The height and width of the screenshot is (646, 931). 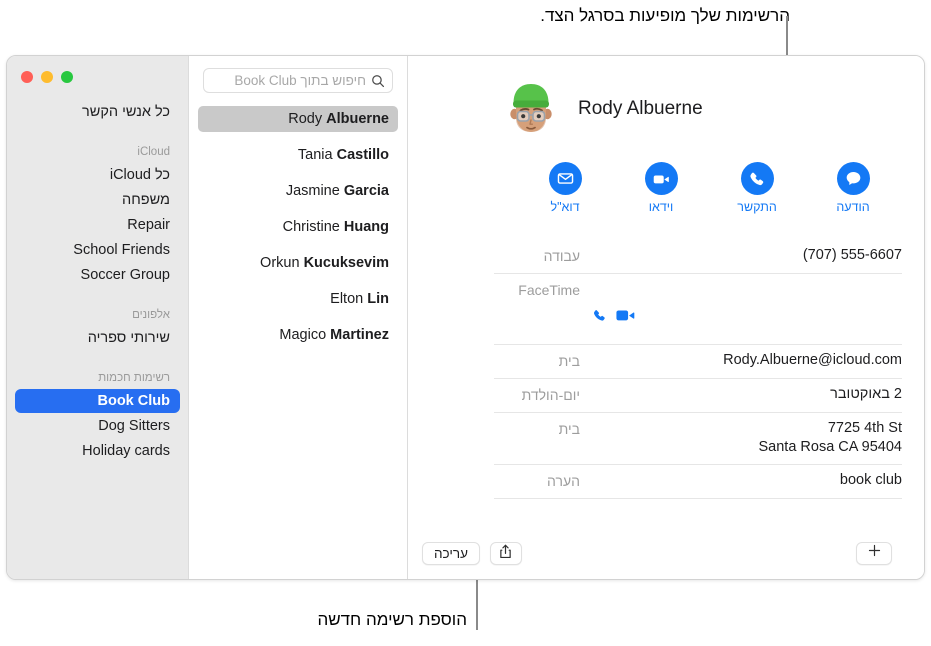 What do you see at coordinates (282, 263) in the screenshot?
I see `contact-first-name: Orkun` at bounding box center [282, 263].